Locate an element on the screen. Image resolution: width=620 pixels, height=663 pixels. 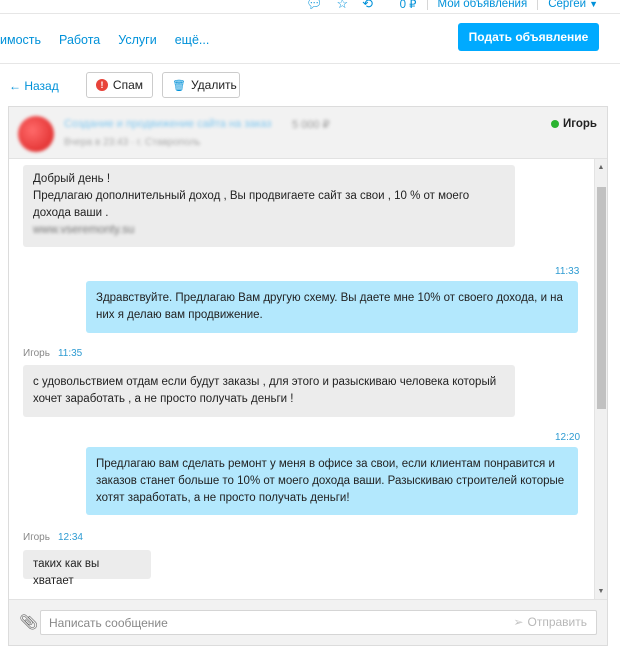
ad-title: Создание и продвижение сайта на заказ is located at coordinates (167, 124).